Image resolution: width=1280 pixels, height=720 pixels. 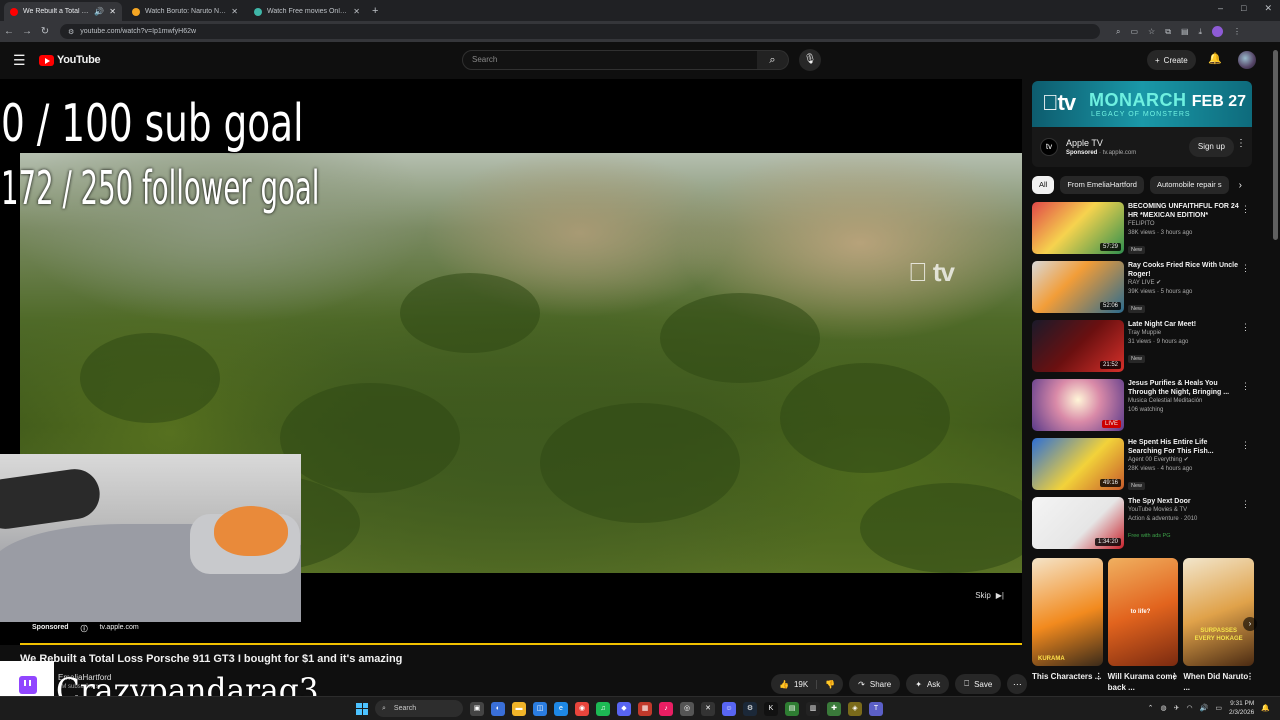 What do you see at coordinates (1185, 31) in the screenshot?
I see `sidebar-icon: ▤` at bounding box center [1185, 31].